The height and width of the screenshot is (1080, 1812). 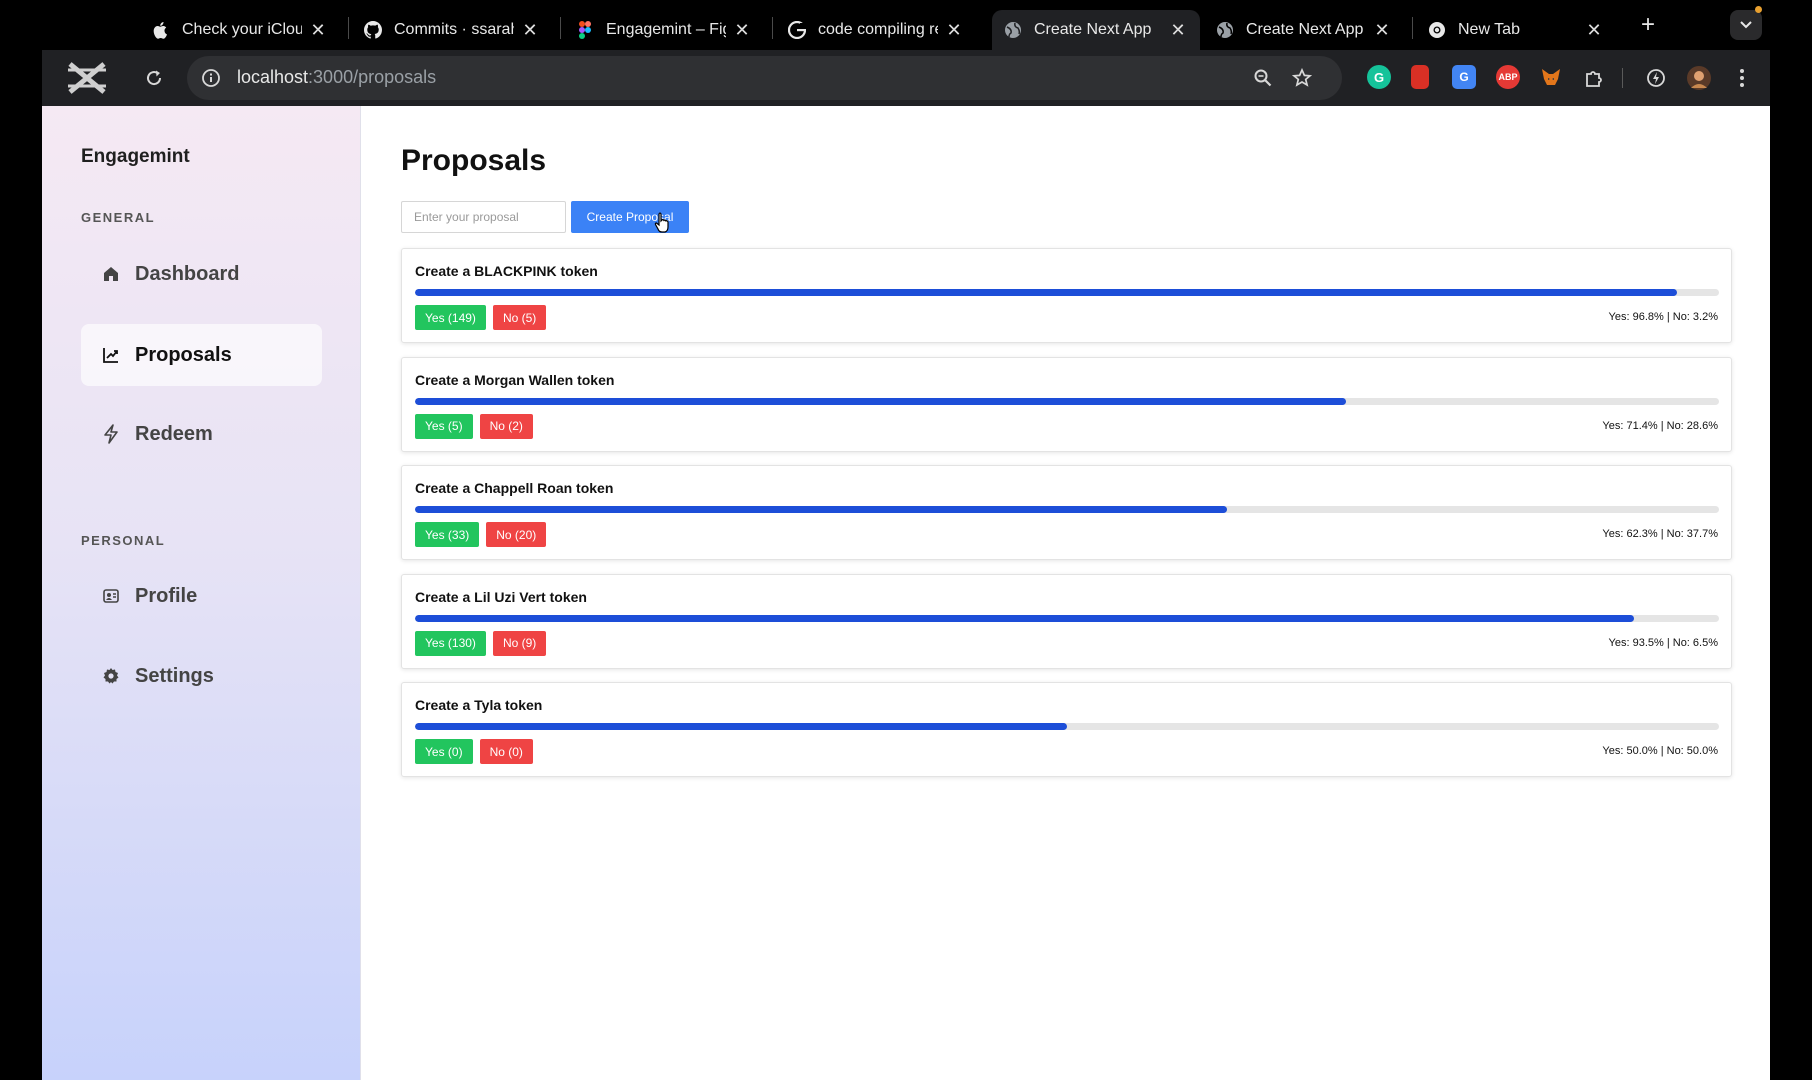 I want to click on url-text: localhost:3000/proposals, so click(x=337, y=77).